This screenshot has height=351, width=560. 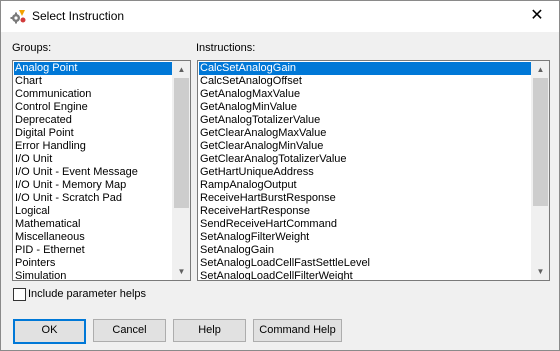 I want to click on group-list-item: I/O Unit - Event Message, so click(x=93, y=172).